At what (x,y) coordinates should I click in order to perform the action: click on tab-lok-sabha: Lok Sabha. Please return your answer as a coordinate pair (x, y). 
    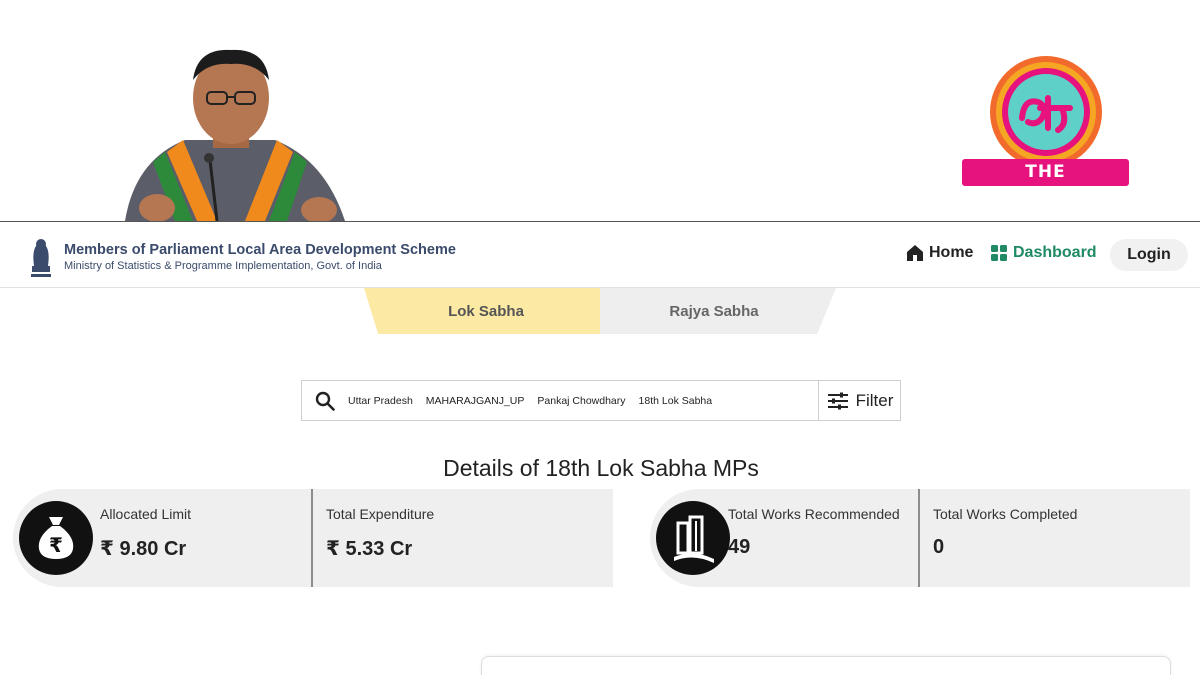
    Looking at the image, I should click on (482, 311).